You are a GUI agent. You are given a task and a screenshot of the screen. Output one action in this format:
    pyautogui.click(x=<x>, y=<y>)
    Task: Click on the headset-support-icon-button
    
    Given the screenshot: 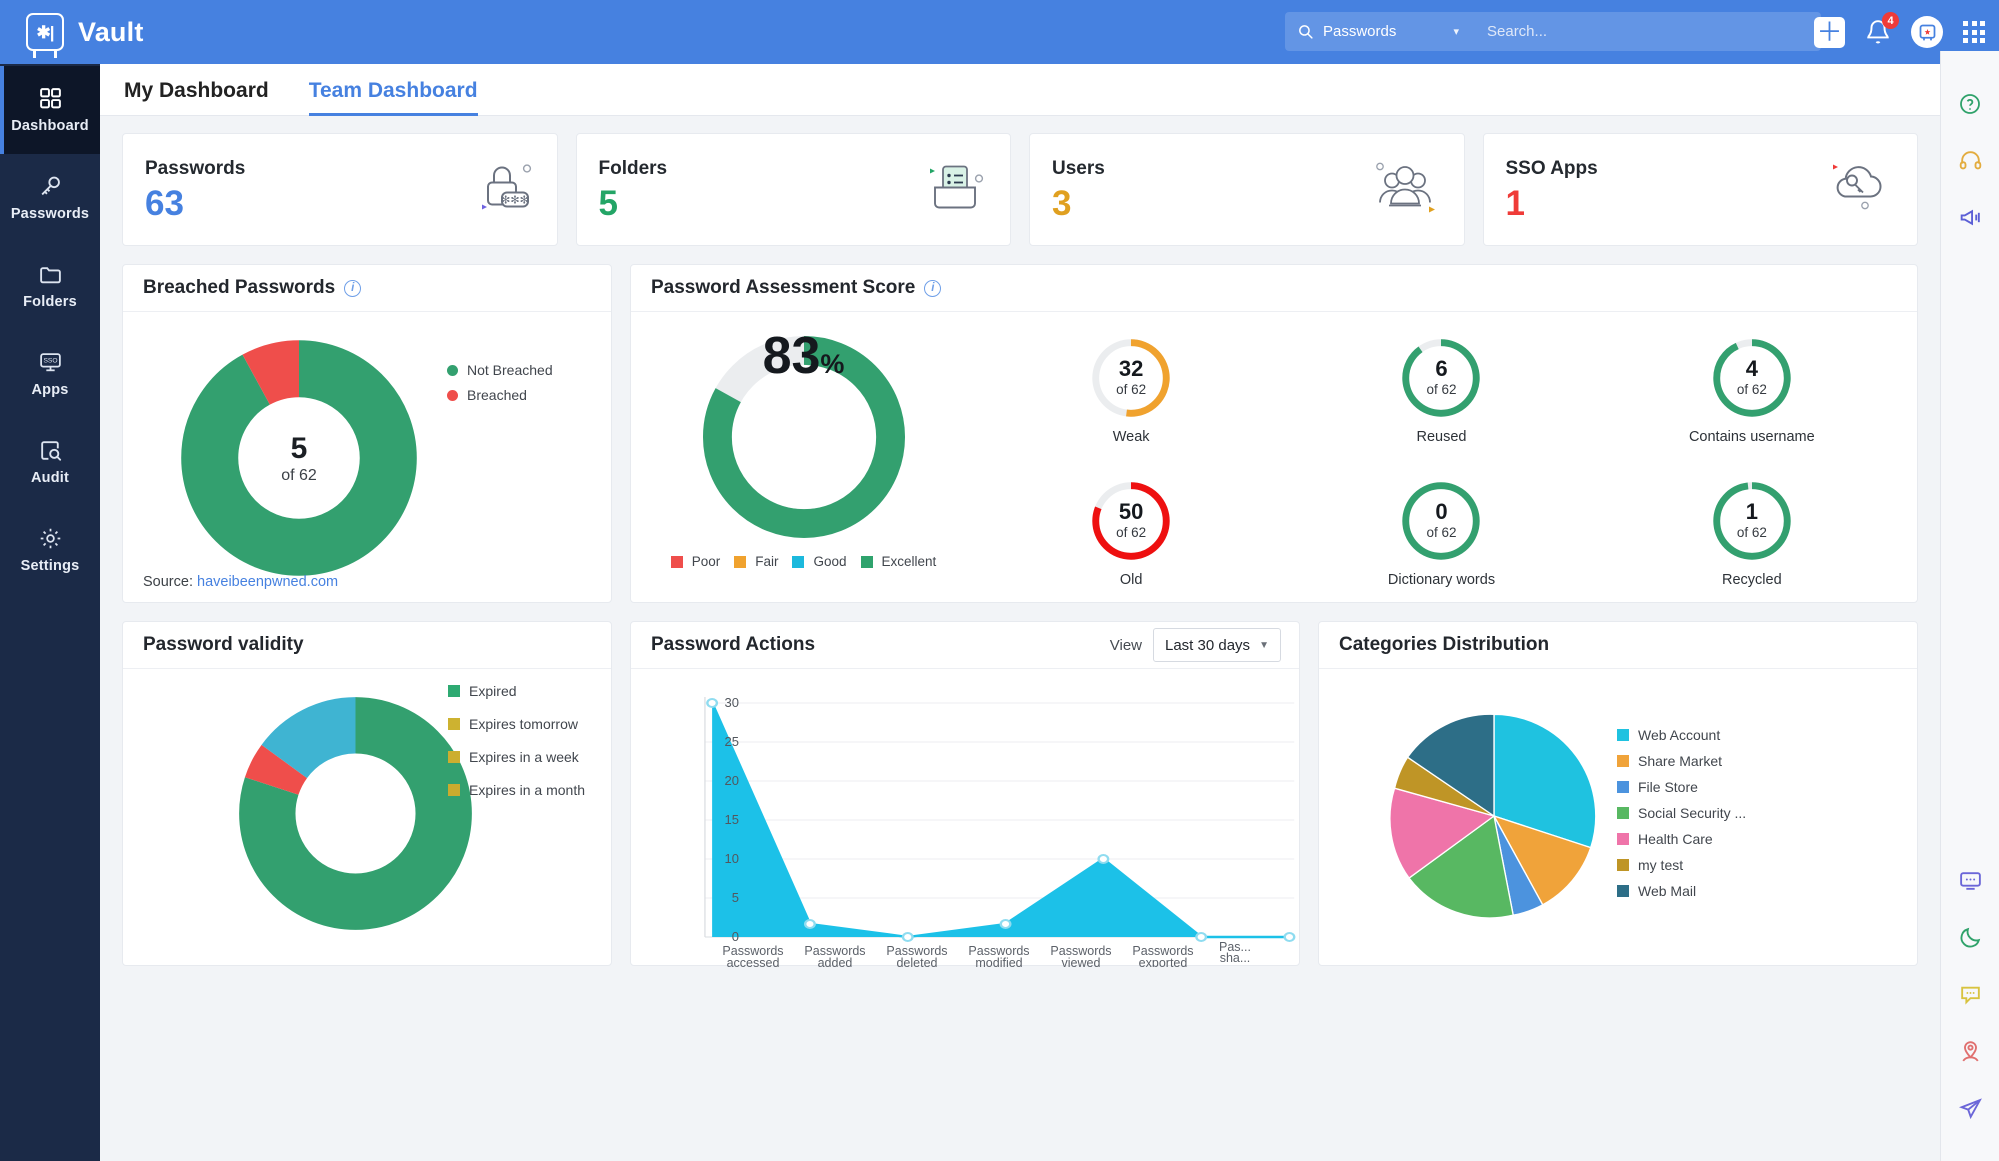 What is the action you would take?
    pyautogui.click(x=1970, y=160)
    